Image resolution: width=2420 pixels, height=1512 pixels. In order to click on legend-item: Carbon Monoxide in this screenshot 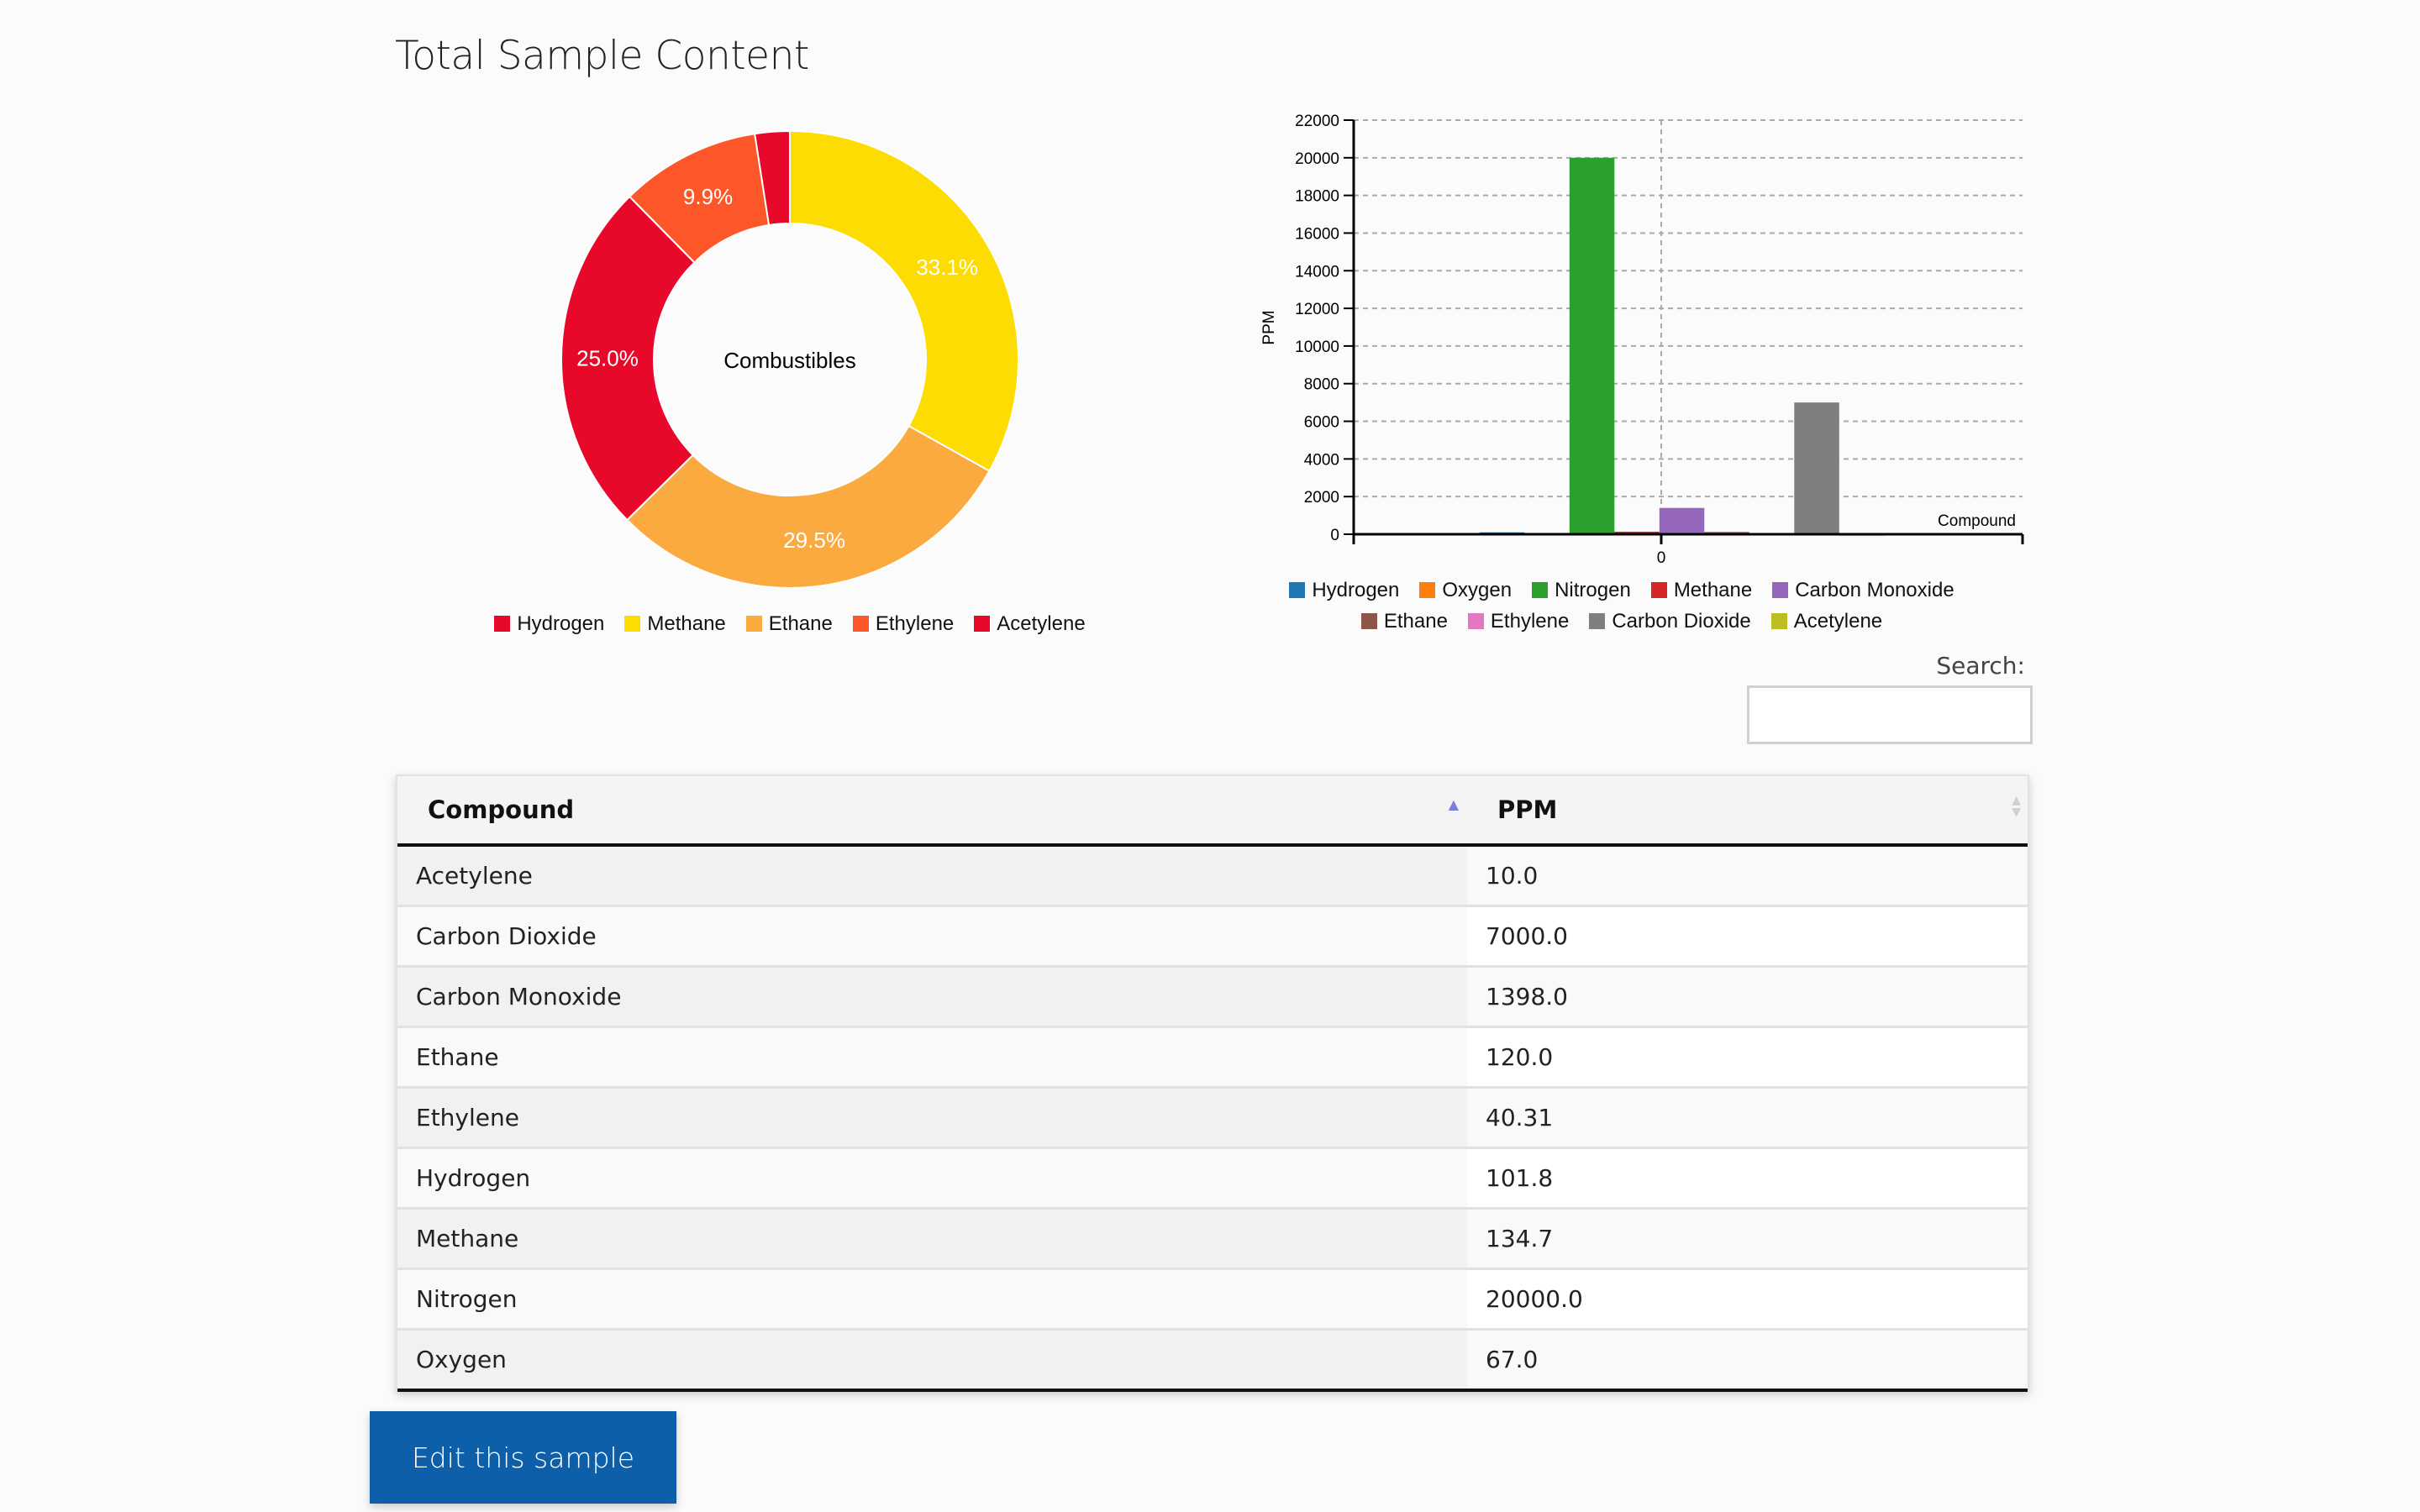, I will do `click(1863, 590)`.